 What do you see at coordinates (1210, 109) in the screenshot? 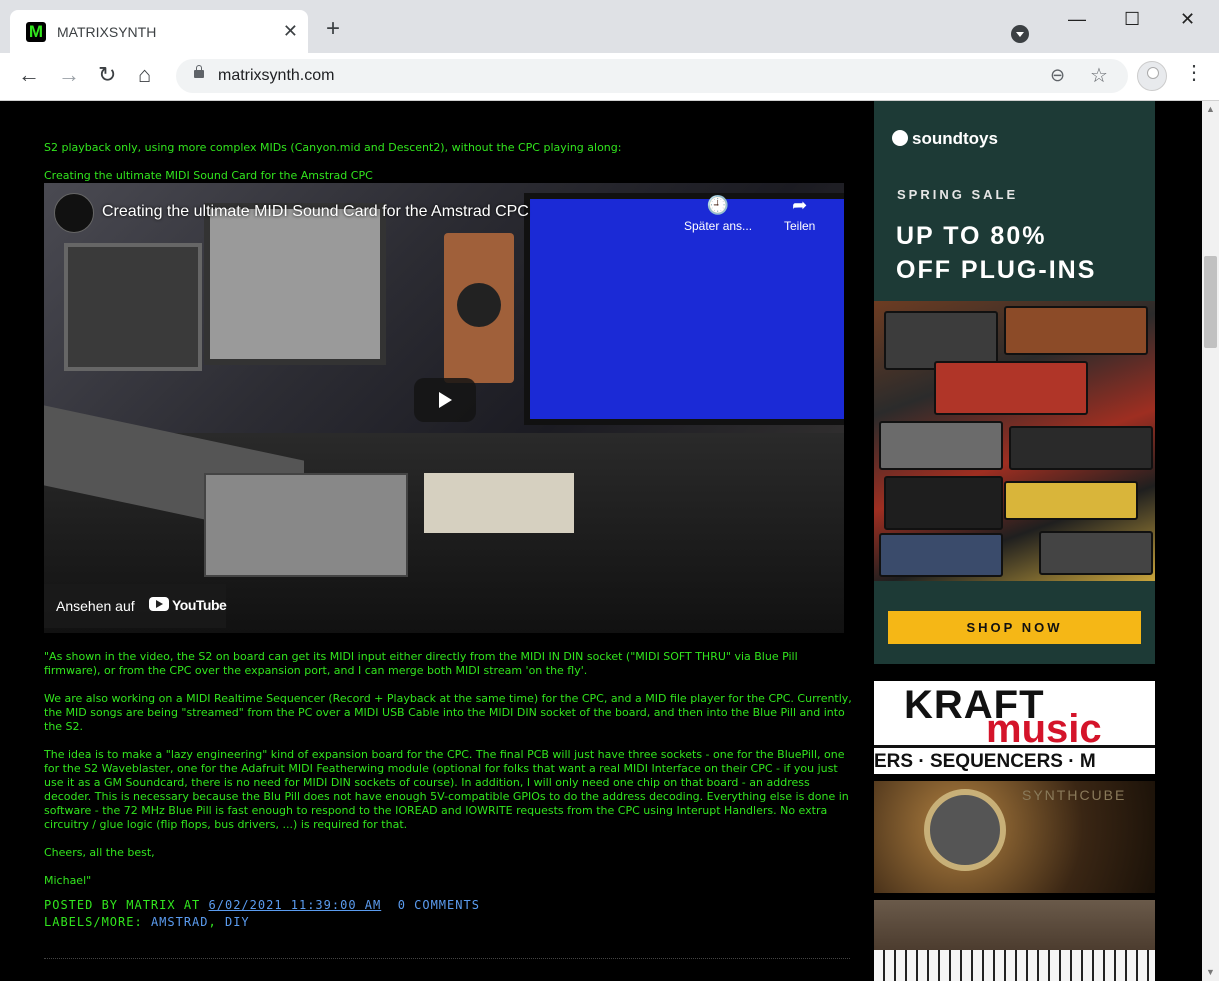
I see `scroll-up-icon: ▲` at bounding box center [1210, 109].